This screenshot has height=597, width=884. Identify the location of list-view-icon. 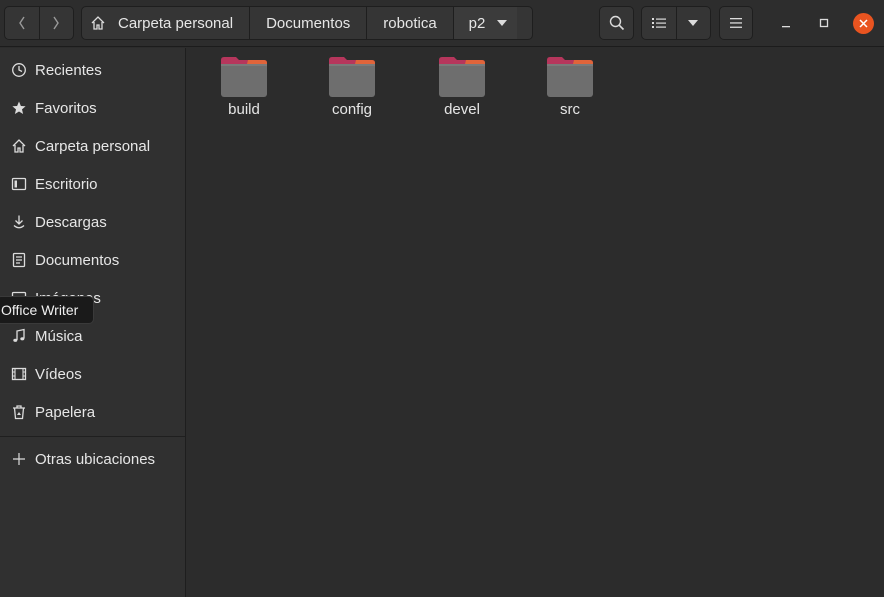
(658, 23).